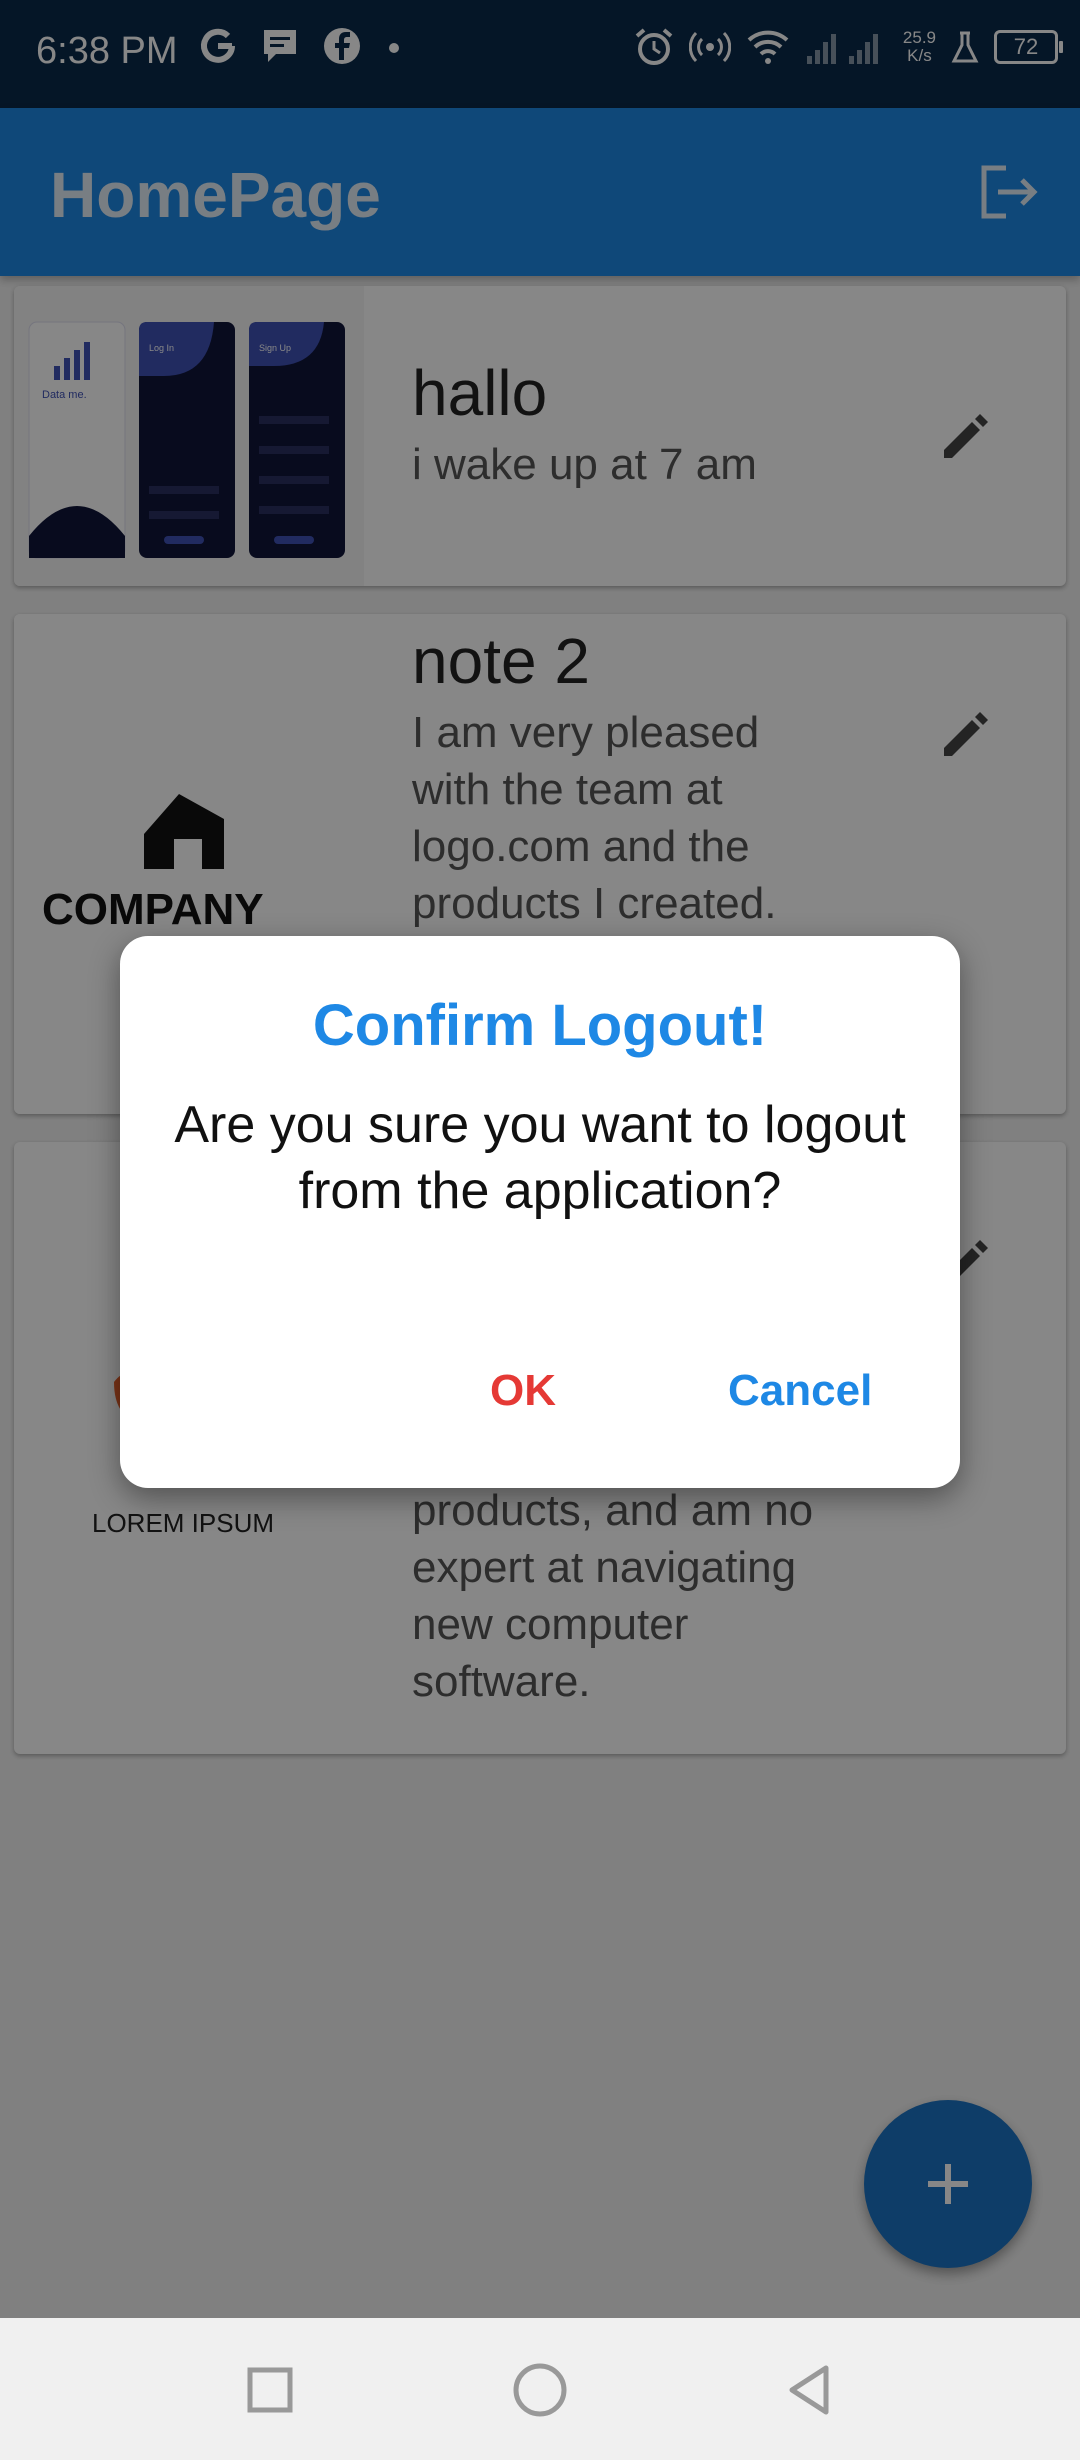  I want to click on system-nav-bar, so click(540, 2389).